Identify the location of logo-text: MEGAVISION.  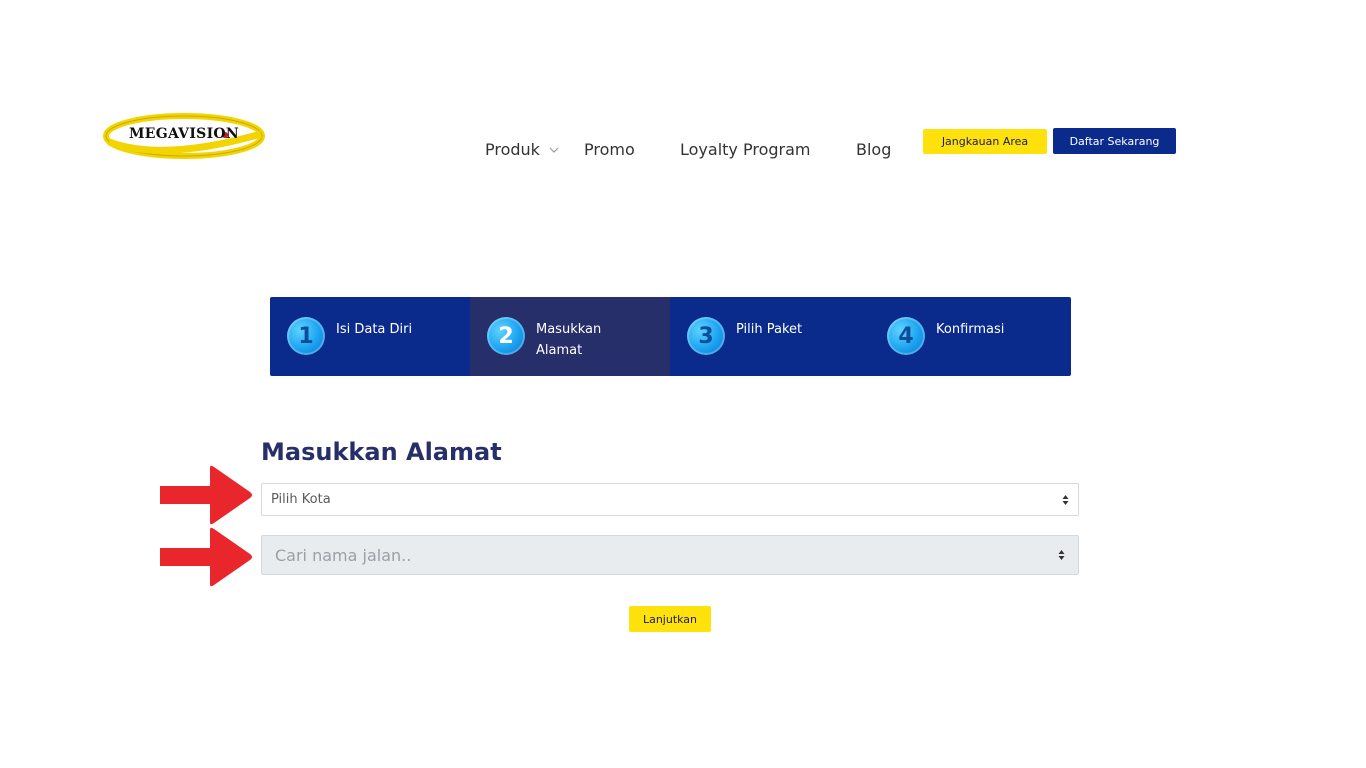
(184, 134).